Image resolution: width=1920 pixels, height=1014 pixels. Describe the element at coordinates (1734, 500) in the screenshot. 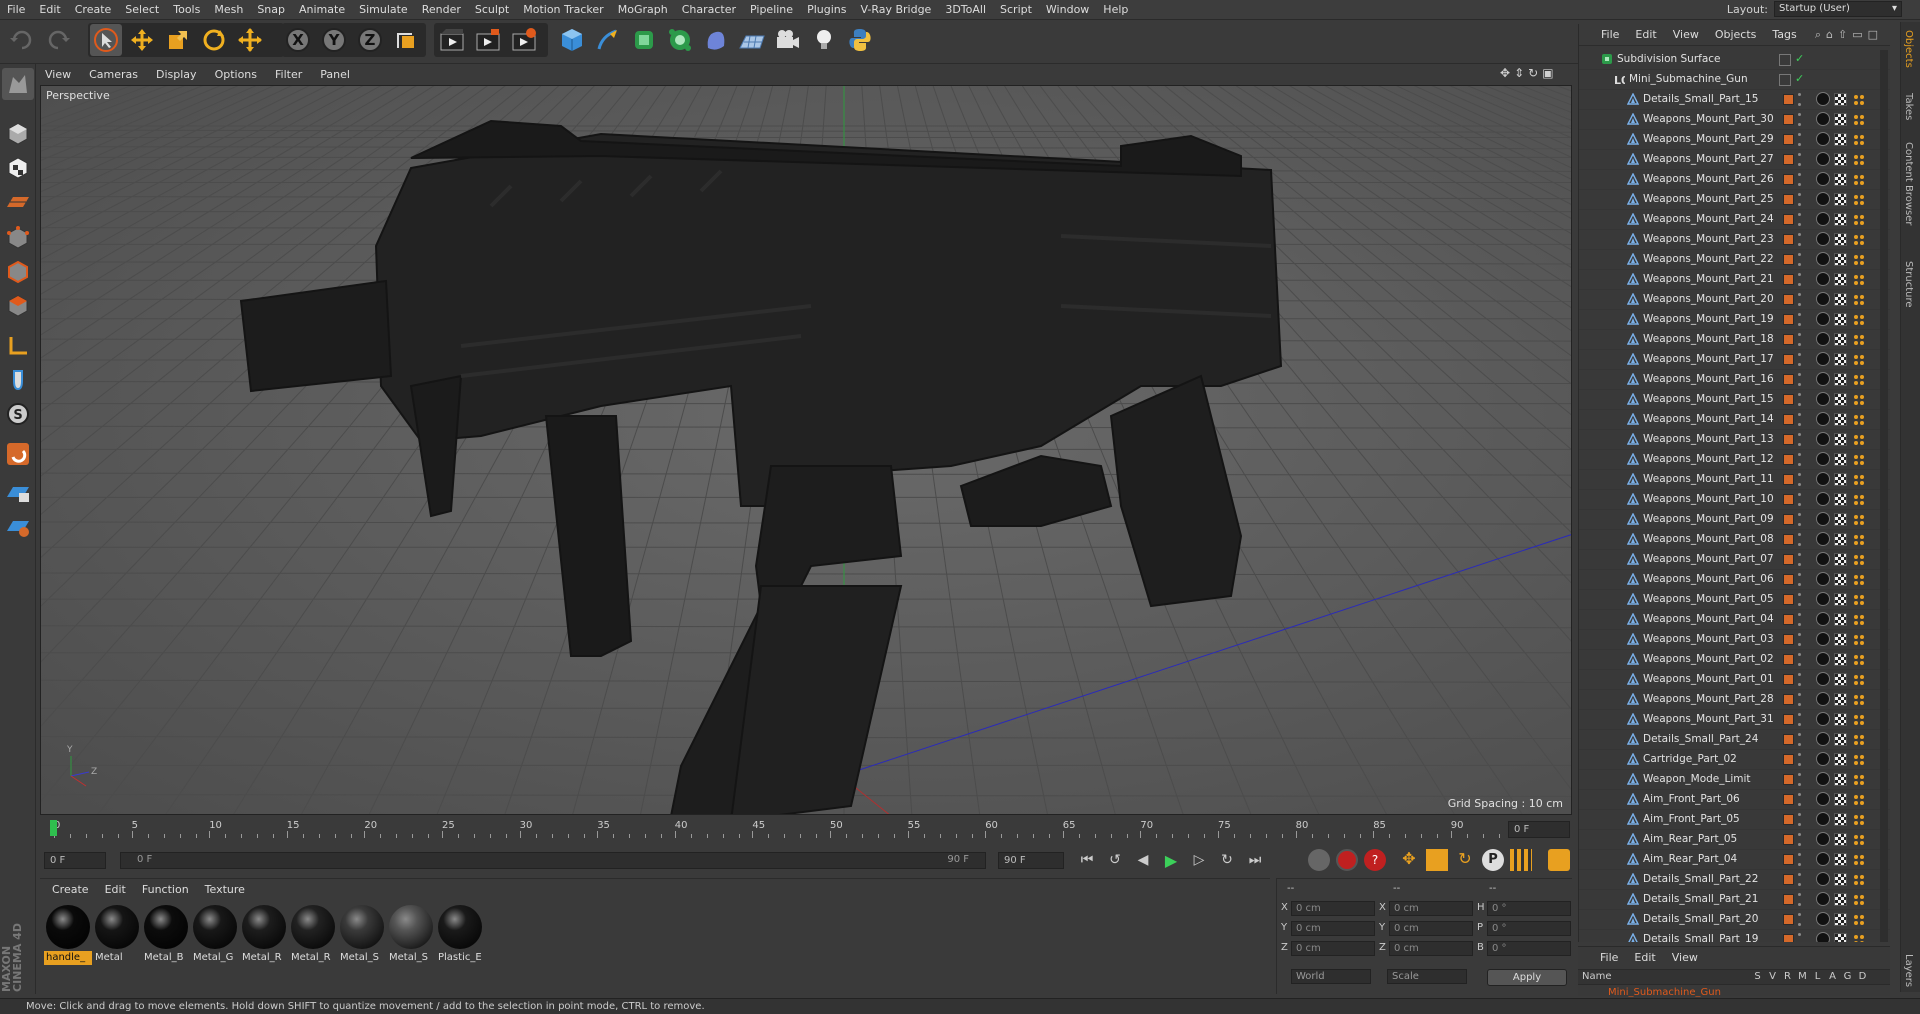

I see `object-row: Weapons_Mount_Part_10` at that location.